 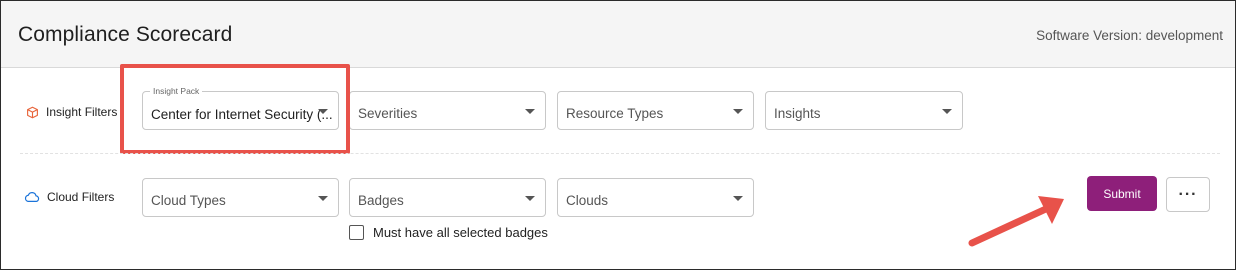 What do you see at coordinates (356, 232) in the screenshot?
I see `must-have-all-badges-checkbox` at bounding box center [356, 232].